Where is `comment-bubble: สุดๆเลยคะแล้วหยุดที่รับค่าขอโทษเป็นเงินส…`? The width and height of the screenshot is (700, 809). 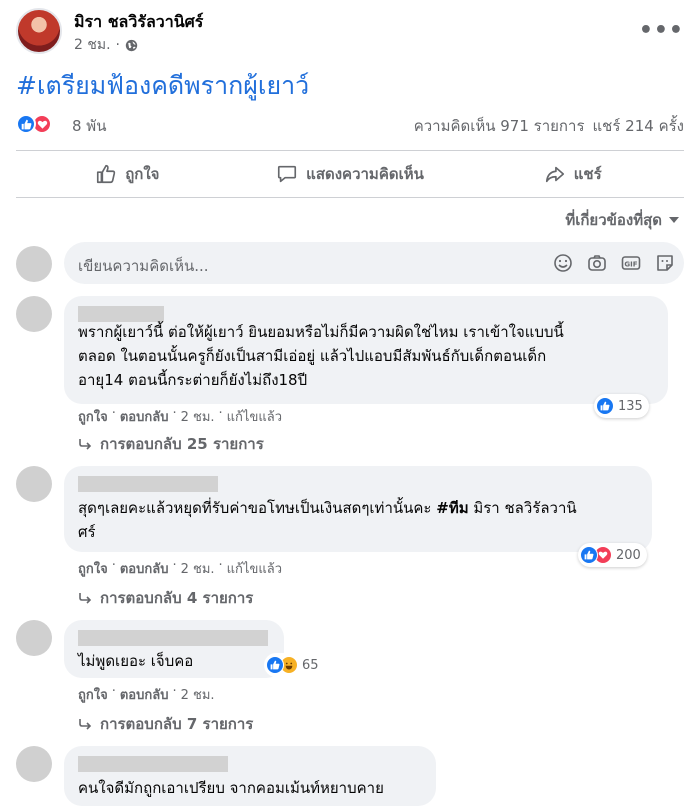 comment-bubble: สุดๆเลยคะแล้วหยุดที่รับค่าขอโทษเป็นเงินส… is located at coordinates (358, 509).